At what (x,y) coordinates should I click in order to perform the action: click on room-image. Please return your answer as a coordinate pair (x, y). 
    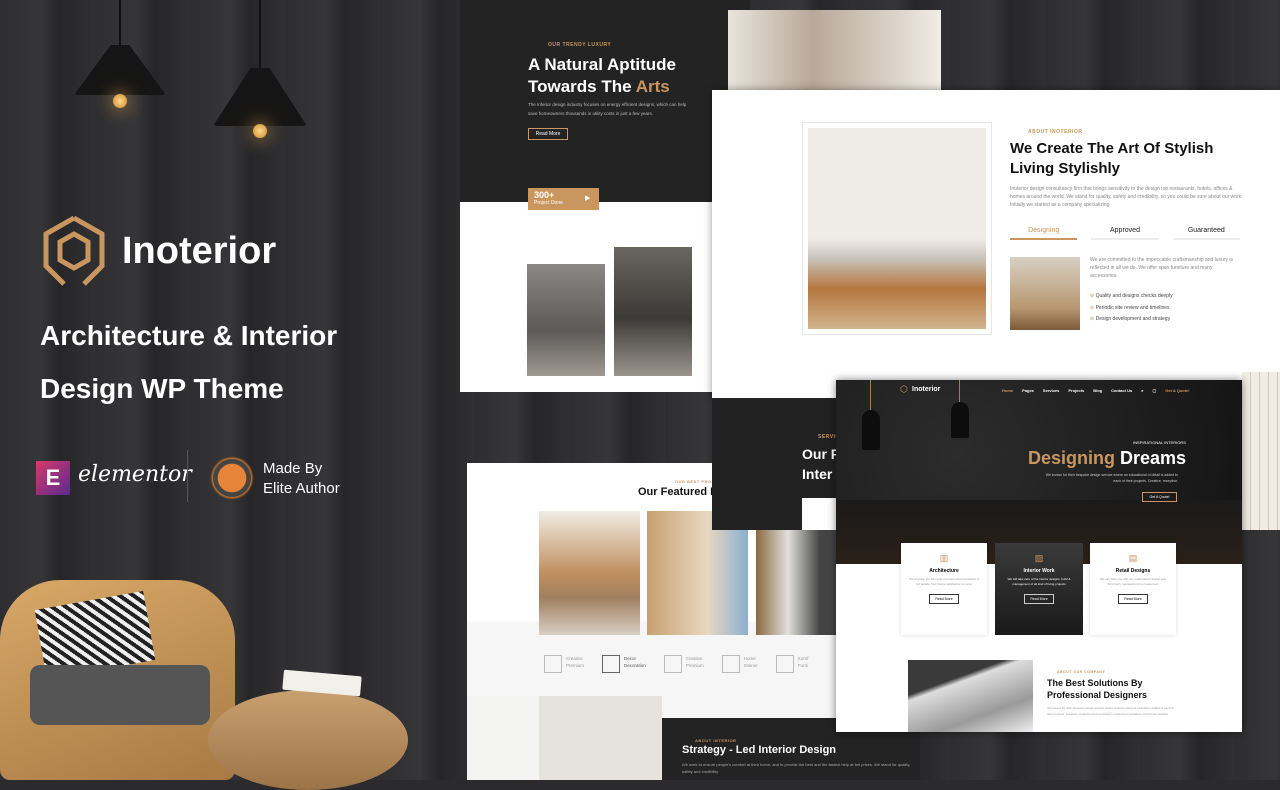
    Looking at the image, I should click on (834, 51).